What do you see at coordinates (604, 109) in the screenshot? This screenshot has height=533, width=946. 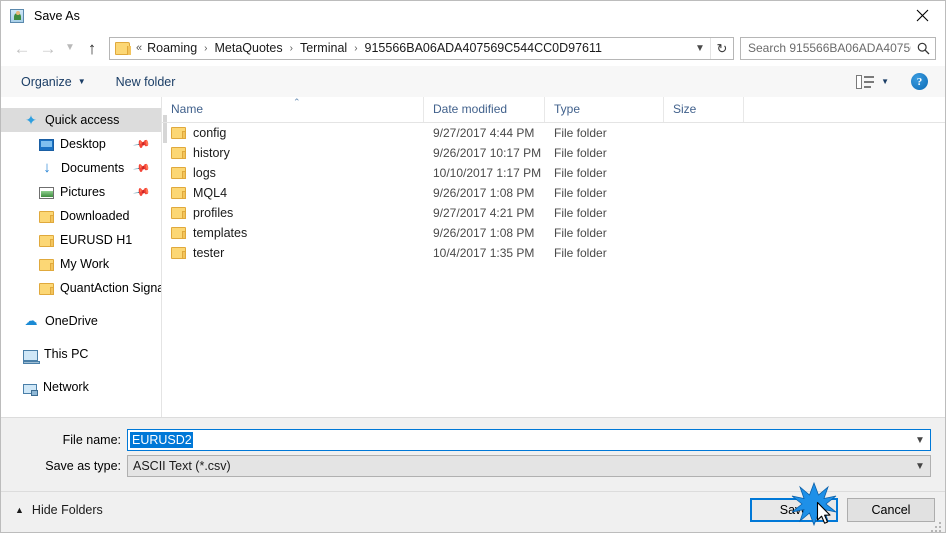 I see `column-header-type: Type` at bounding box center [604, 109].